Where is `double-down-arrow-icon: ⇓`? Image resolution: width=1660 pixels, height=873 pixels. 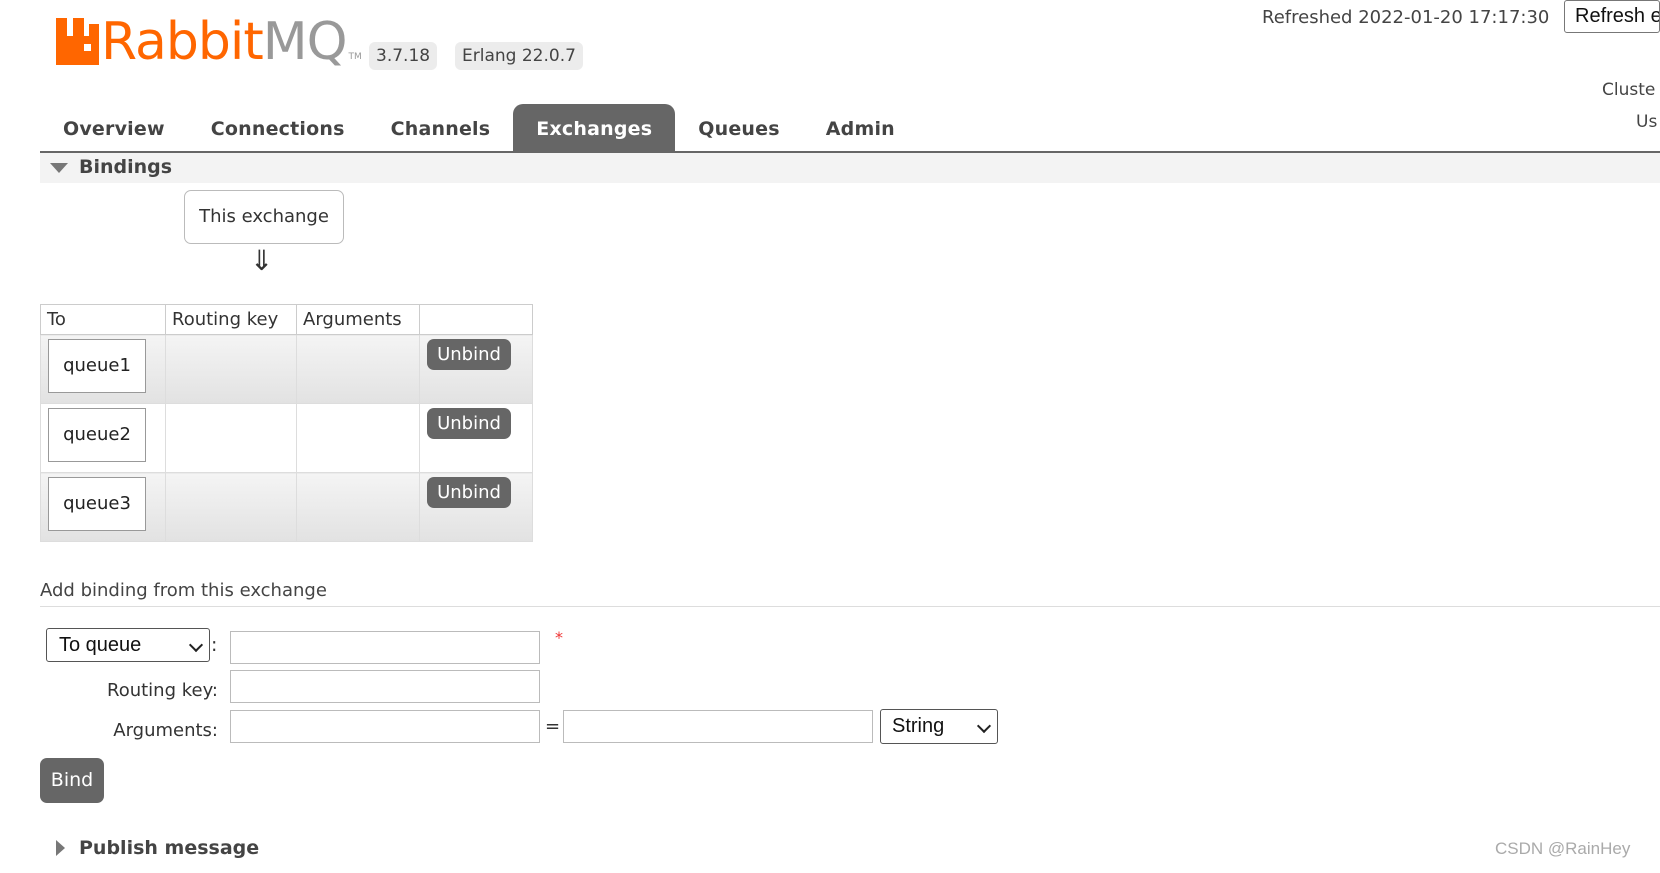
double-down-arrow-icon: ⇓ is located at coordinates (262, 260).